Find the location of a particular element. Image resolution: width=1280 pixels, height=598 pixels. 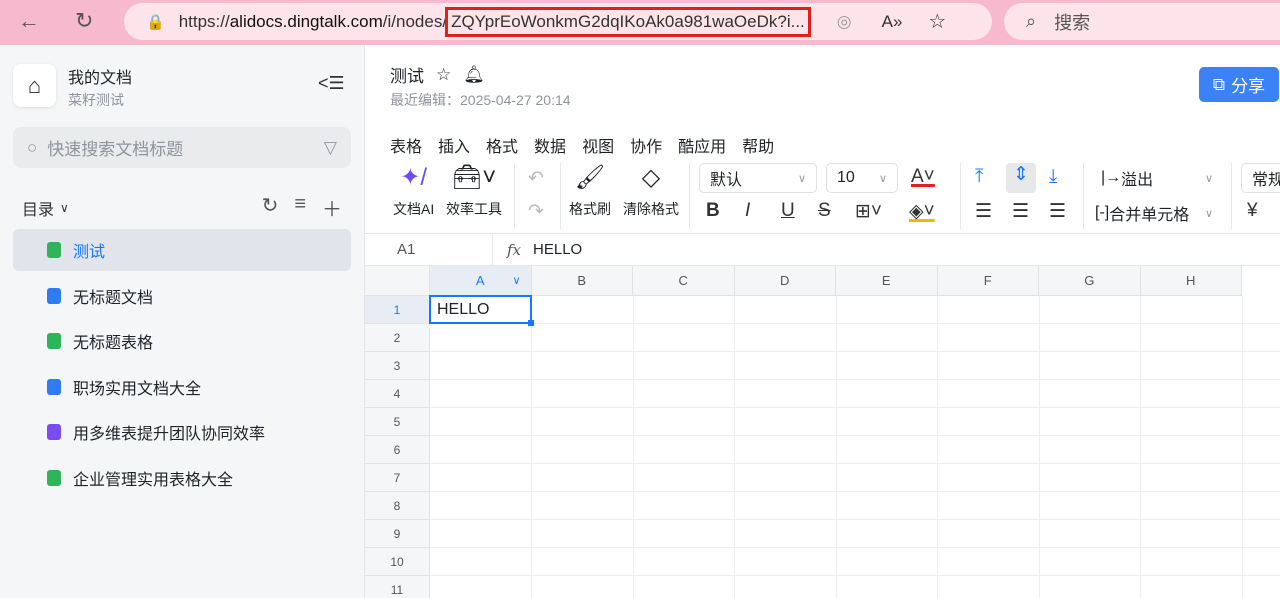

column-header: C is located at coordinates (684, 281).